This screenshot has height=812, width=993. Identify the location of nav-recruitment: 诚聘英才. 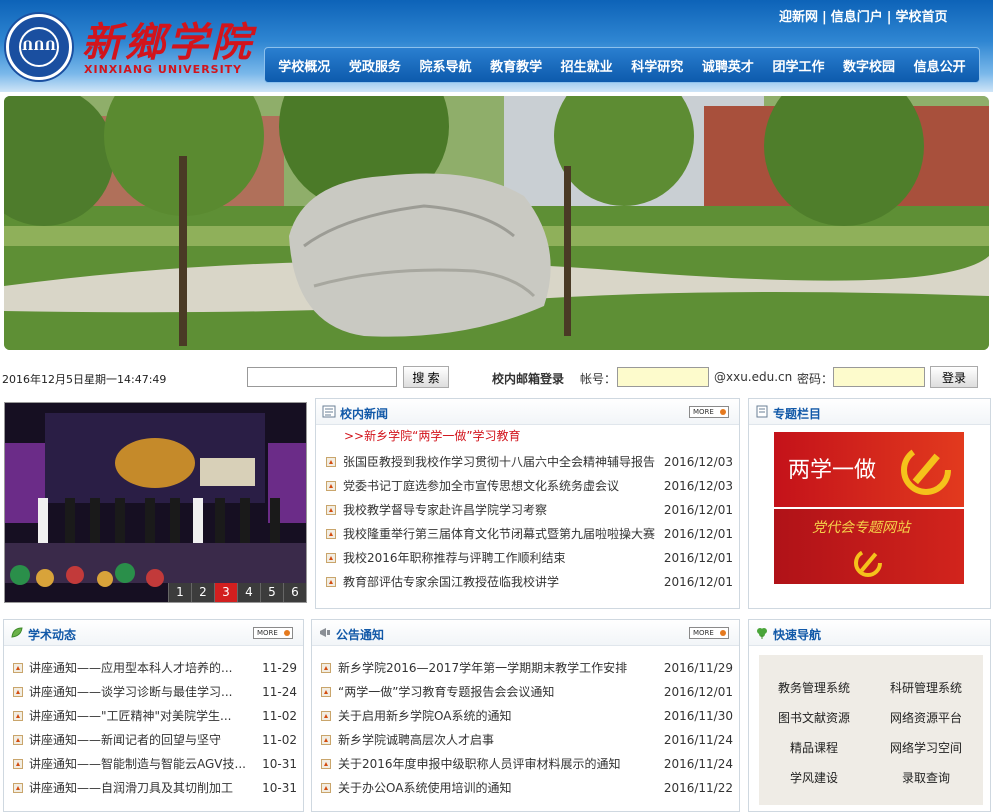
(728, 65).